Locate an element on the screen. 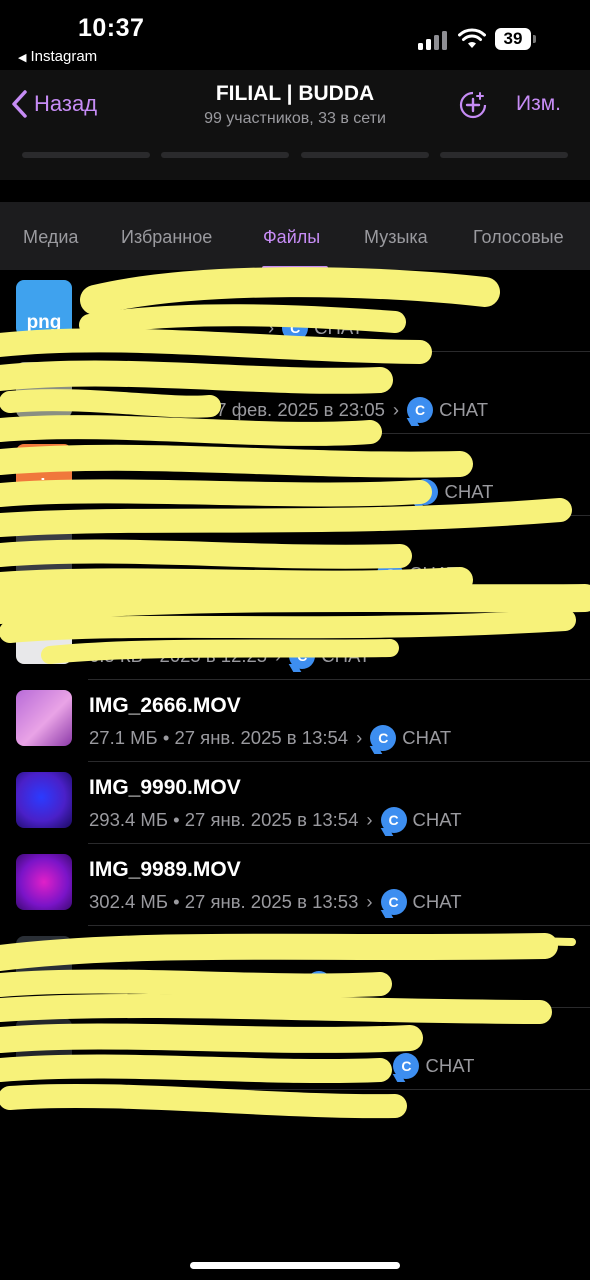 Image resolution: width=590 pixels, height=1280 pixels. chevron-left-icon is located at coordinates (19, 104).